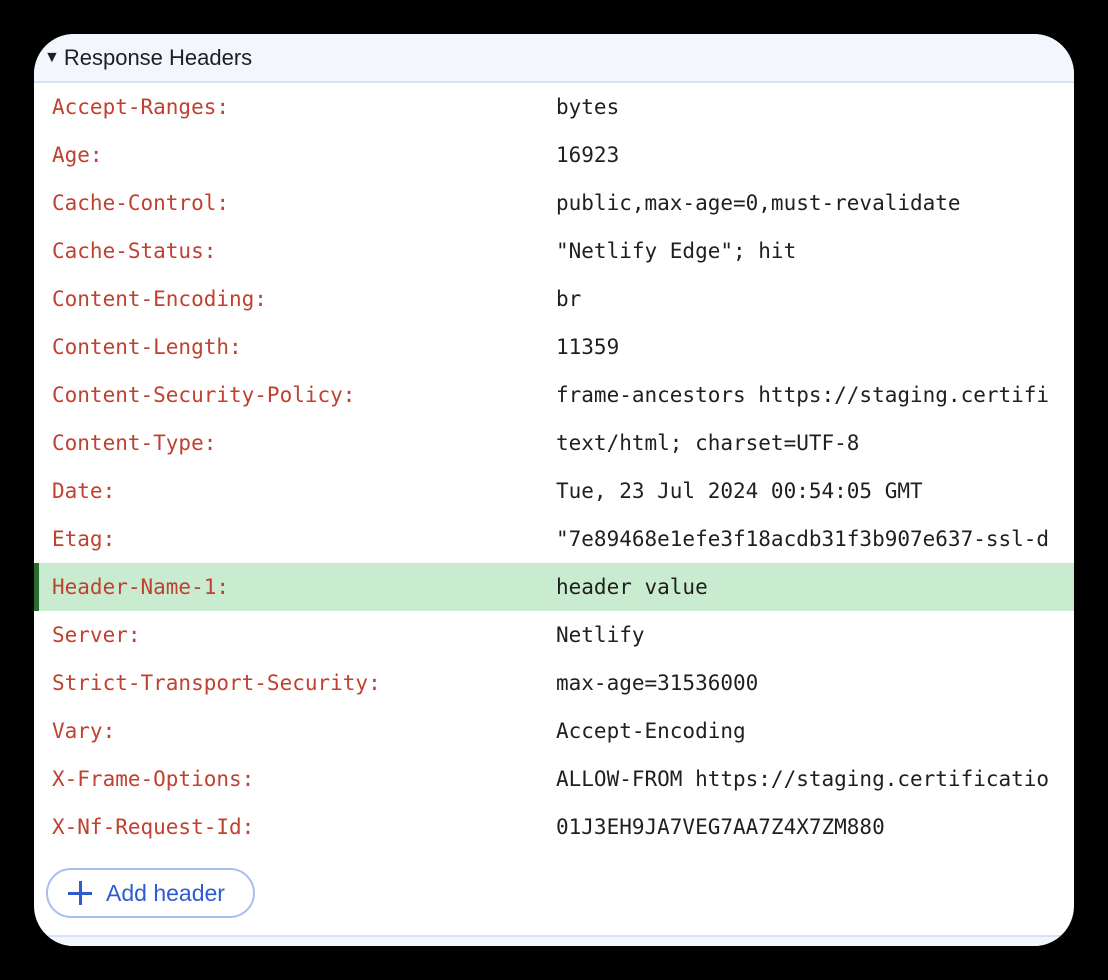 This screenshot has height=980, width=1108. Describe the element at coordinates (707, 443) in the screenshot. I see `header-value: text/html; charset=UTF-8` at that location.